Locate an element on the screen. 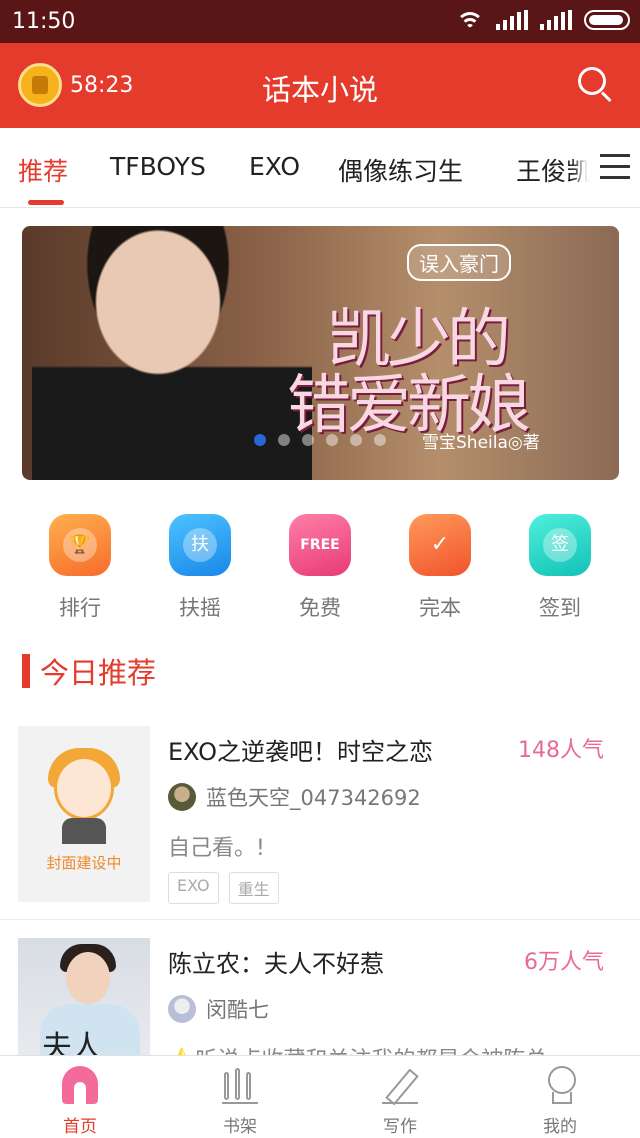 This screenshot has width=640, height=1138. section-accent-bar is located at coordinates (26, 671).